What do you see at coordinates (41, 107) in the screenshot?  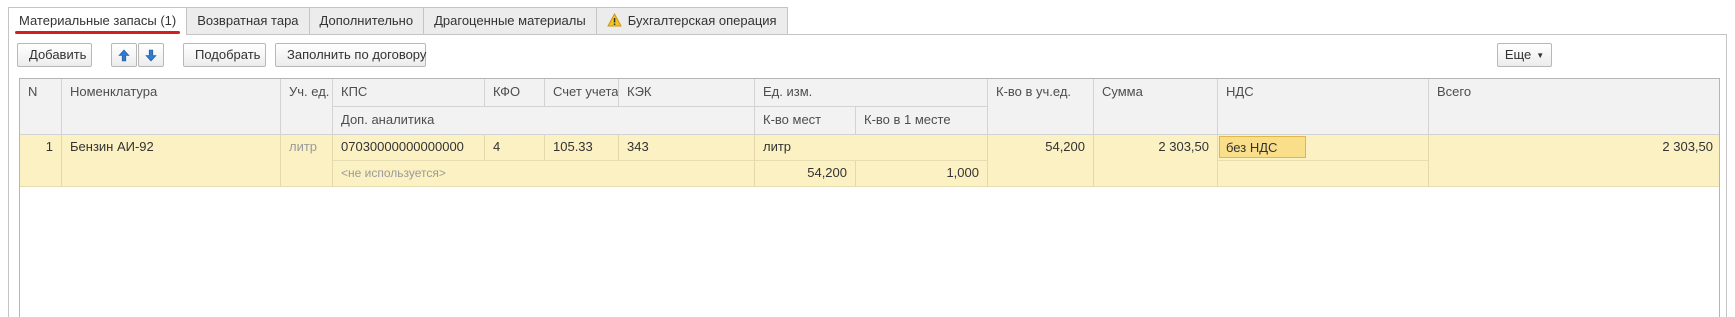 I see `column-header-n: N` at bounding box center [41, 107].